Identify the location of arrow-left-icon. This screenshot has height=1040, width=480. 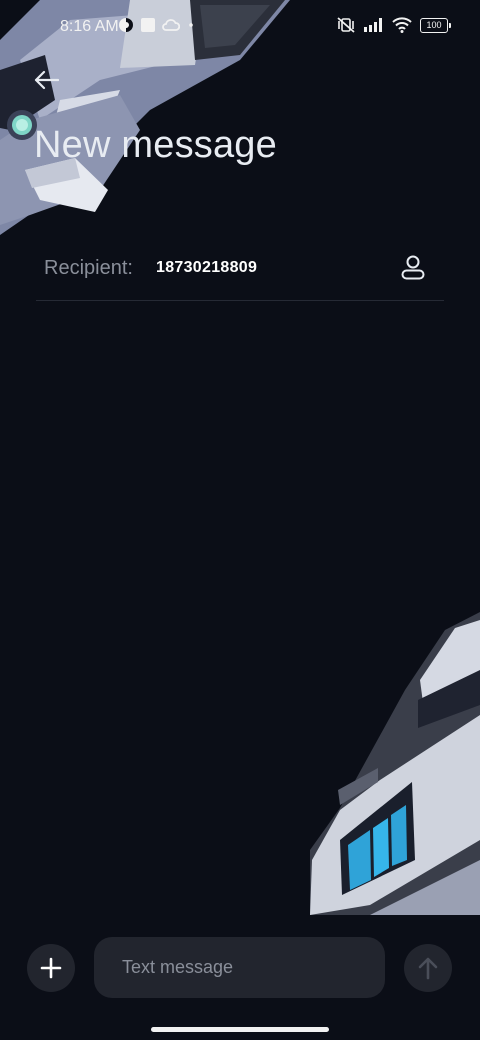
(46, 80).